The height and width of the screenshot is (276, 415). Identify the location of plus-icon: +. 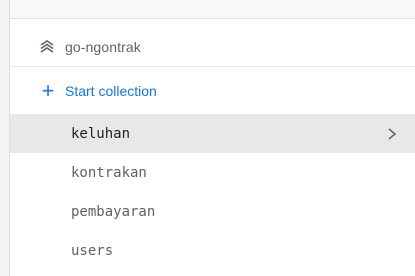
(48, 90).